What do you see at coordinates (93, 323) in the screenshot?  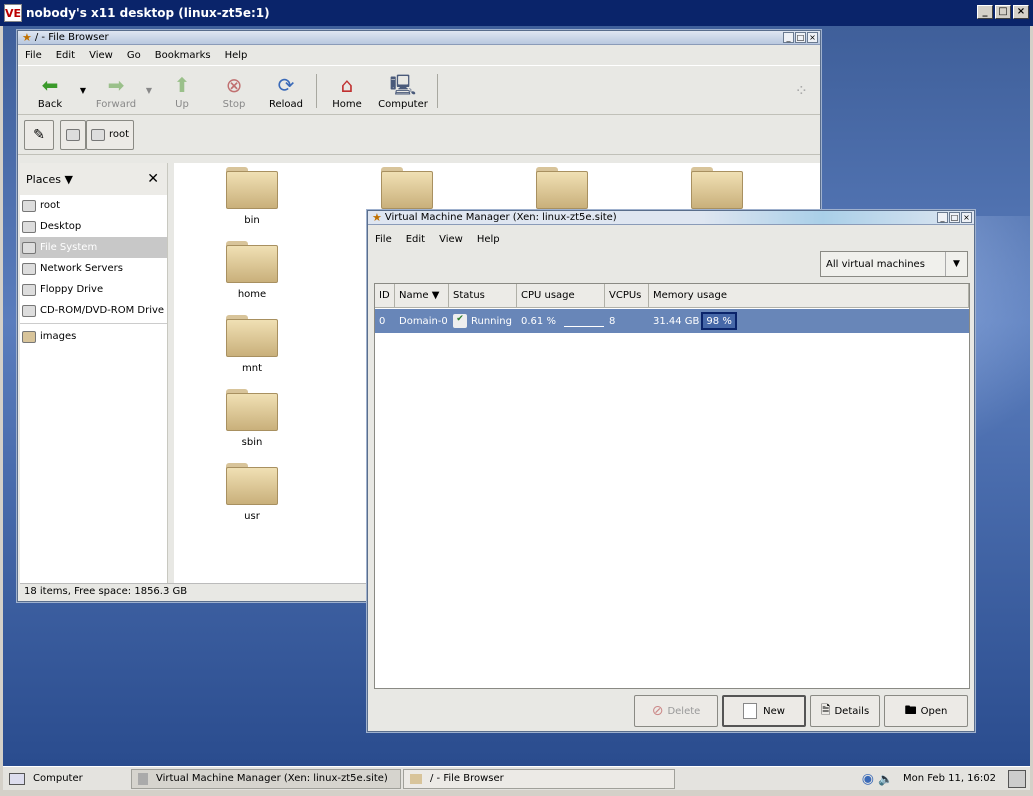 I see `sidebar-divider` at bounding box center [93, 323].